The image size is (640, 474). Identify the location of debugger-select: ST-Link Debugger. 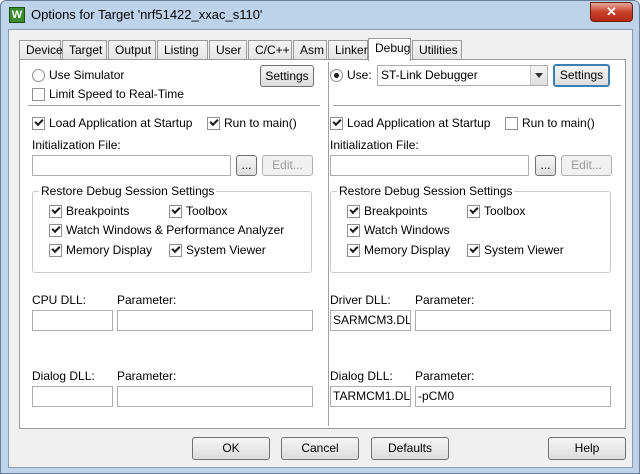
(462, 75).